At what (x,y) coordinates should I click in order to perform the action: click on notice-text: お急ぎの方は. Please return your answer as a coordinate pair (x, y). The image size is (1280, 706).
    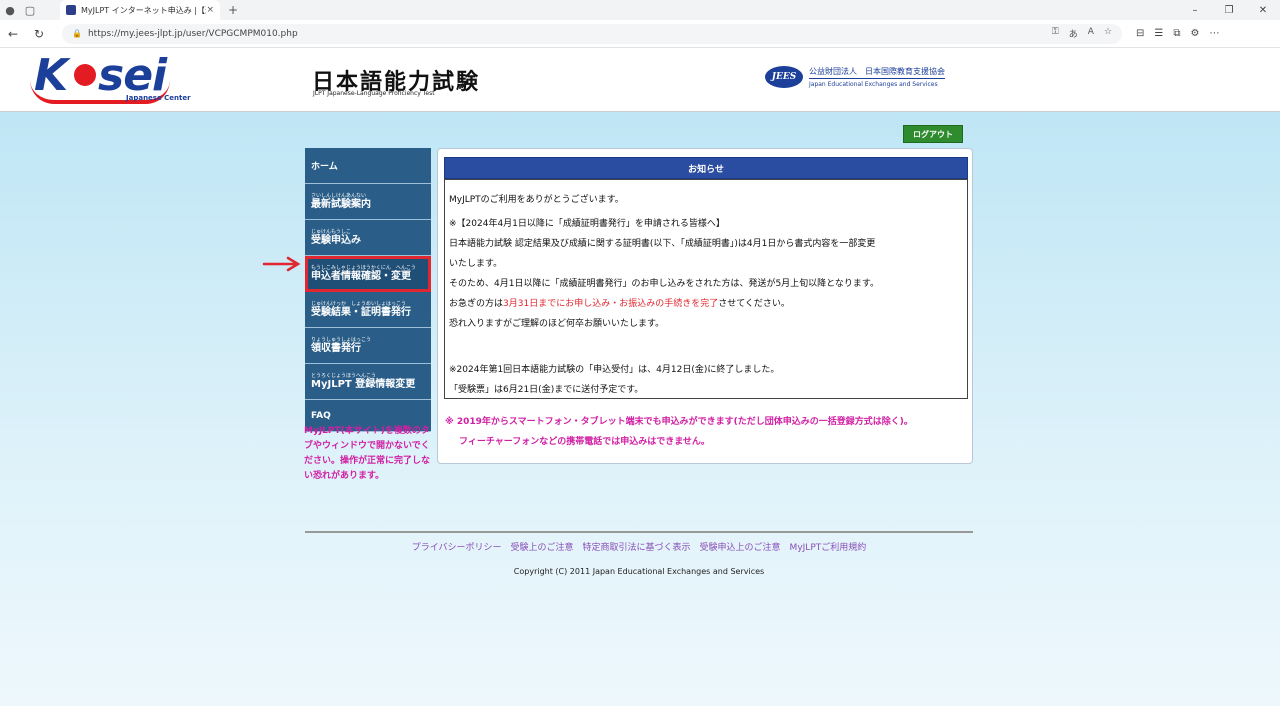
    Looking at the image, I should click on (476, 304).